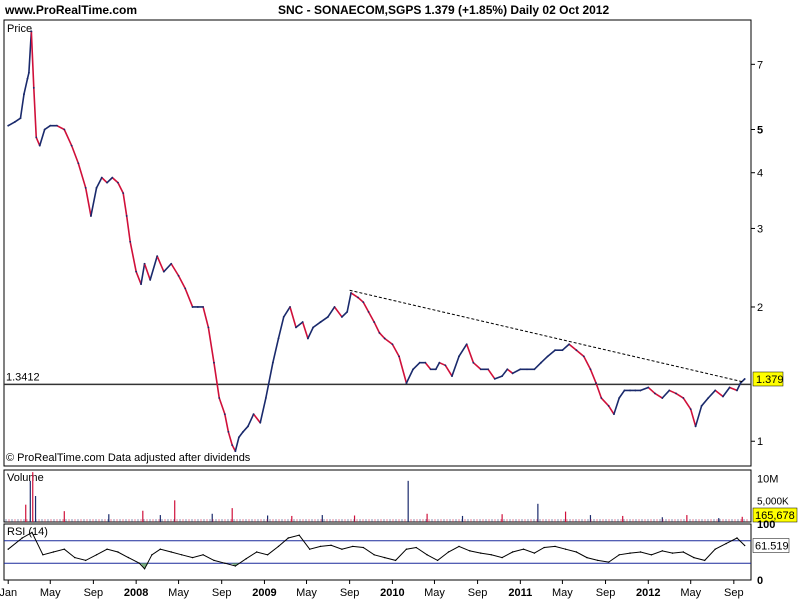 The height and width of the screenshot is (600, 800). Describe the element at coordinates (766, 525) in the screenshot. I see `rsi-tick-label: 100` at that location.